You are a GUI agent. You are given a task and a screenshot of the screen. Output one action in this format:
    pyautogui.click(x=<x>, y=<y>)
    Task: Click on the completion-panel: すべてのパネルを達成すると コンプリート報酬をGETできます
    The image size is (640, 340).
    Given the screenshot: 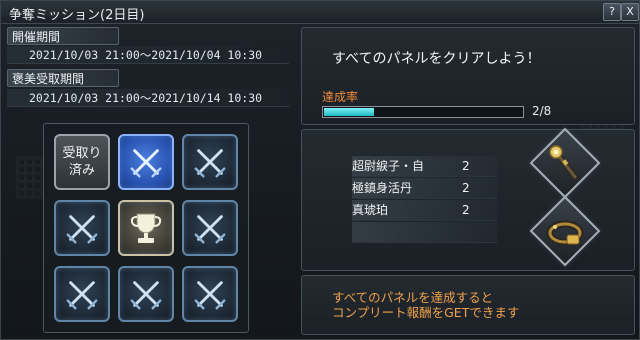 What is the action you would take?
    pyautogui.click(x=468, y=305)
    